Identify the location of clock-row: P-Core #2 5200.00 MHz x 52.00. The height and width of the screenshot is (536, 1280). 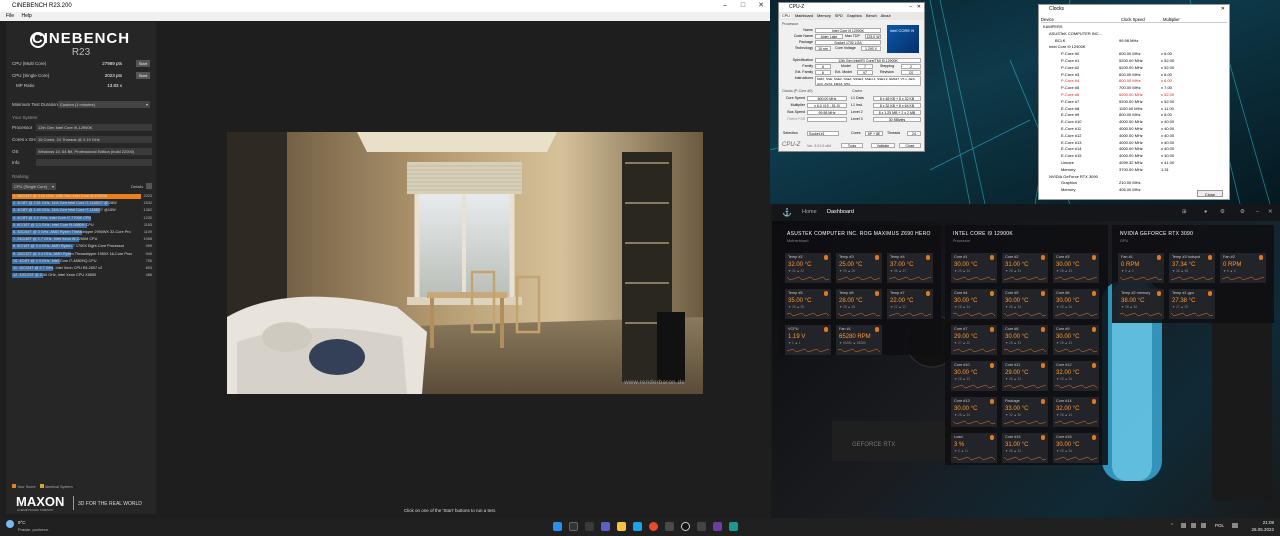
(1134, 68).